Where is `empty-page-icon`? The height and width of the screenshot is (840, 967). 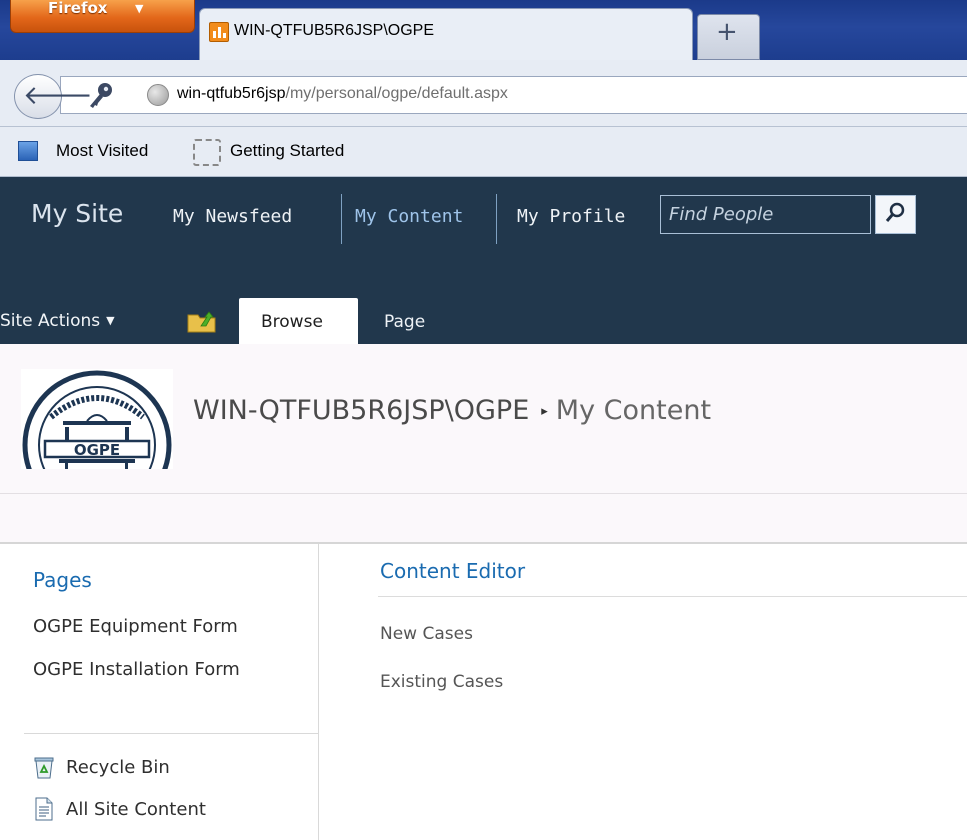 empty-page-icon is located at coordinates (207, 152).